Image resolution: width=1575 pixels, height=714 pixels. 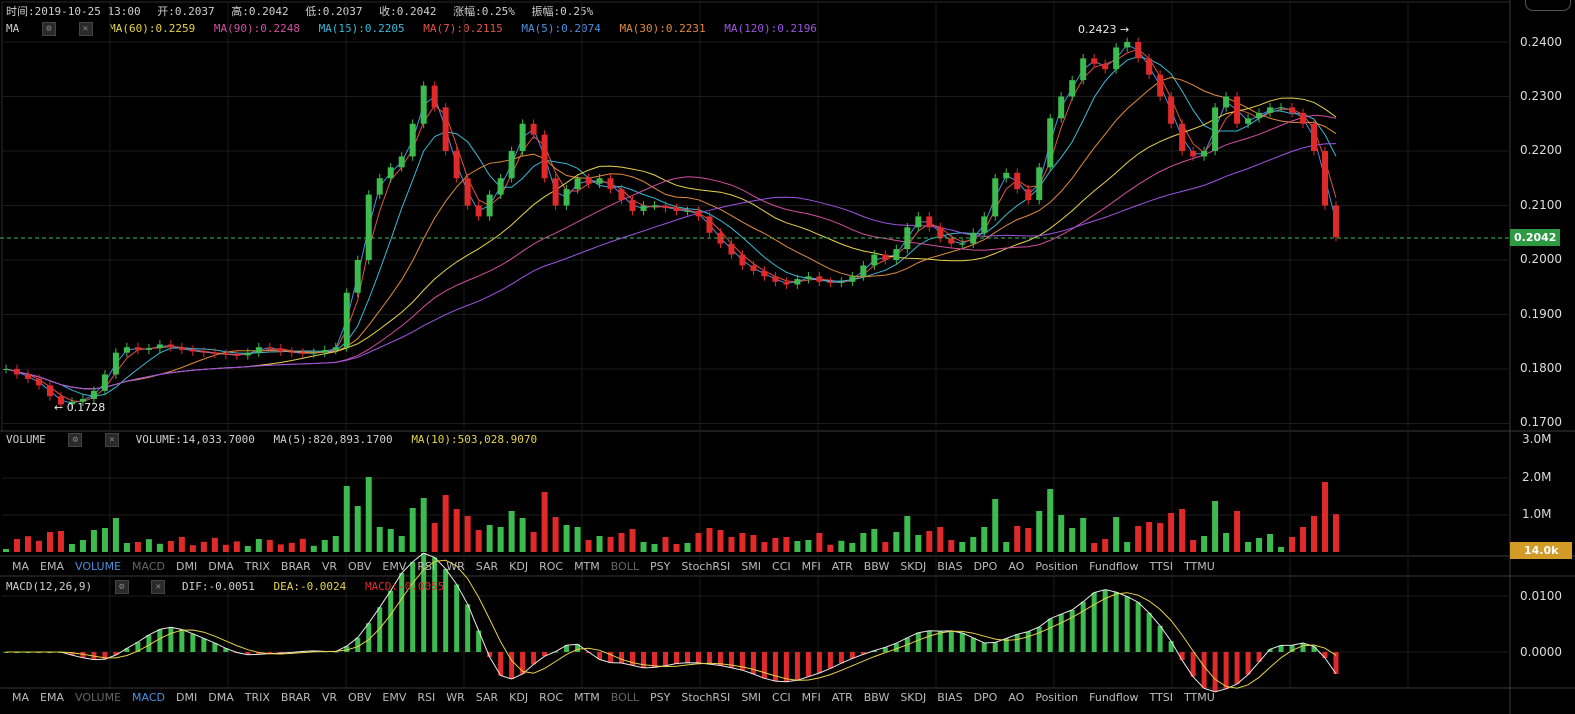 I want to click on volume-value: VOLUME:14,033.7000, so click(x=195, y=439).